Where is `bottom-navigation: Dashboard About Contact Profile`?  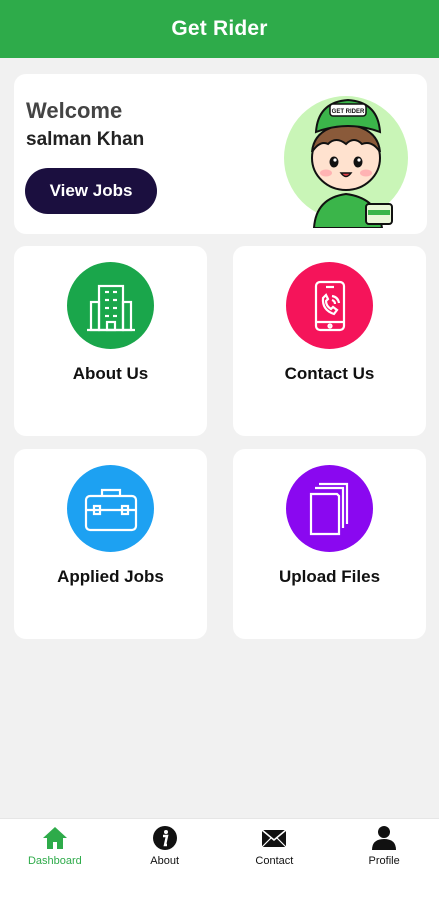 bottom-navigation: Dashboard About Contact Profile is located at coordinates (219, 846).